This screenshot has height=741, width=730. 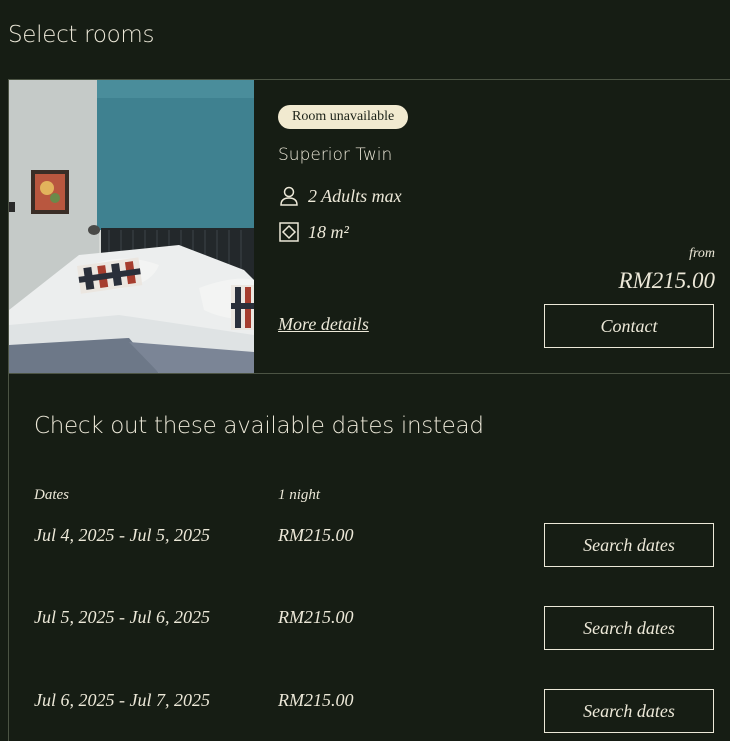 What do you see at coordinates (122, 535) in the screenshot?
I see `date-range: Jul 4, 2025 - Jul 5, 2025` at bounding box center [122, 535].